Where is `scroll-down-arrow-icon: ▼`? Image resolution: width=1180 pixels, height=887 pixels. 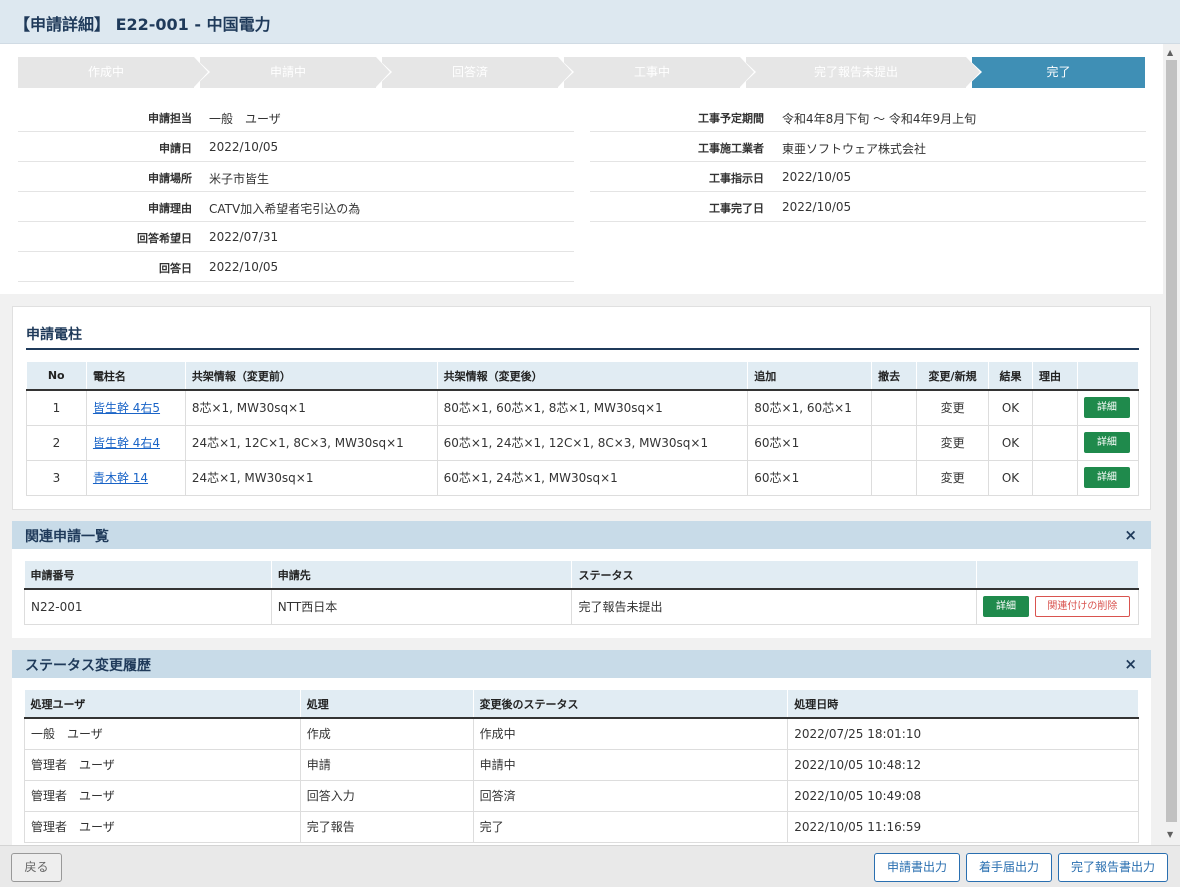
scroll-down-arrow-icon: ▼ is located at coordinates (1170, 834).